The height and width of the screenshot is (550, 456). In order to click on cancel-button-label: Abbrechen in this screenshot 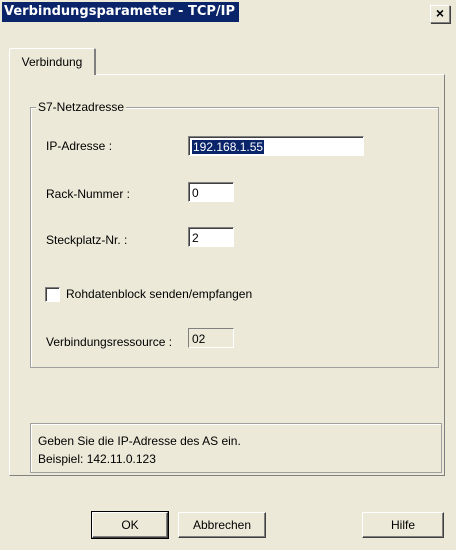, I will do `click(222, 525)`.